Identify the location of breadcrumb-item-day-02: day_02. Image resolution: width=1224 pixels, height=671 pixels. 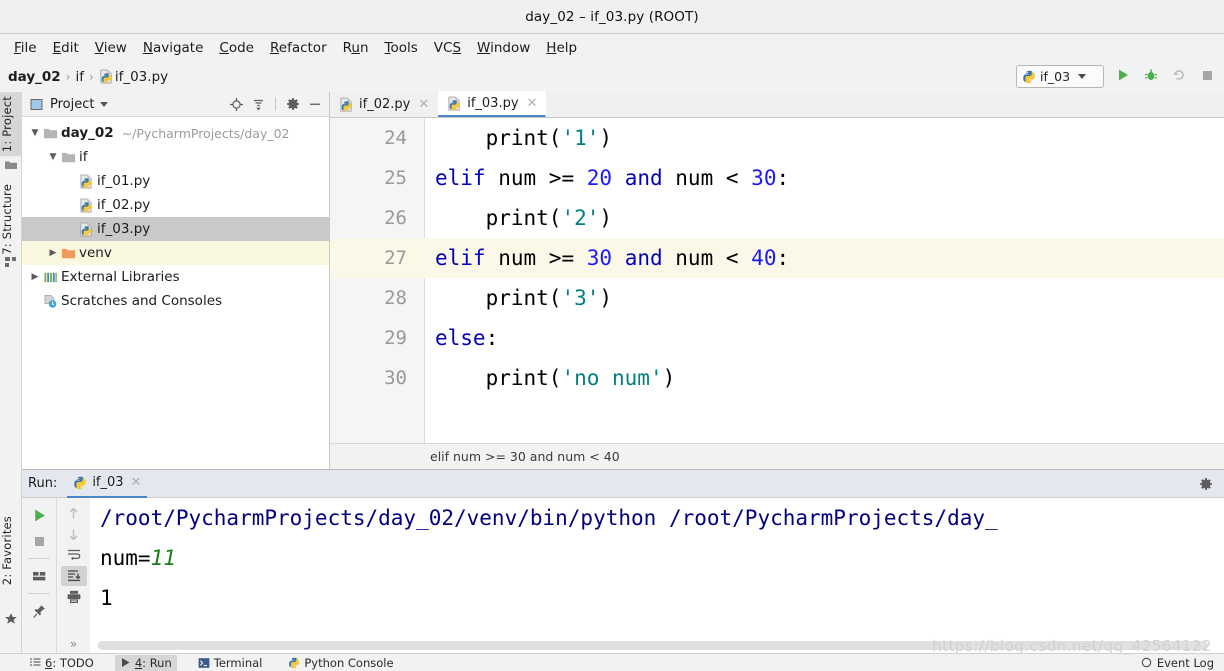
(34, 77).